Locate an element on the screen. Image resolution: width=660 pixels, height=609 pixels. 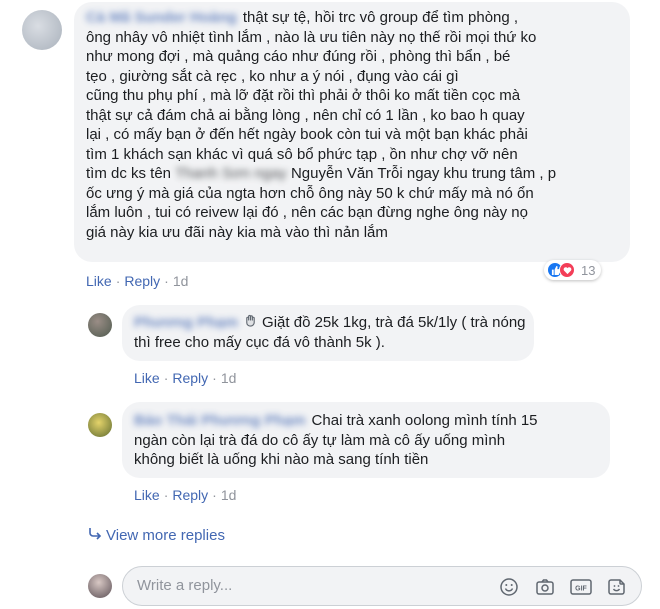
reply-2-actions: Like · Reply · 1d is located at coordinates (185, 495).